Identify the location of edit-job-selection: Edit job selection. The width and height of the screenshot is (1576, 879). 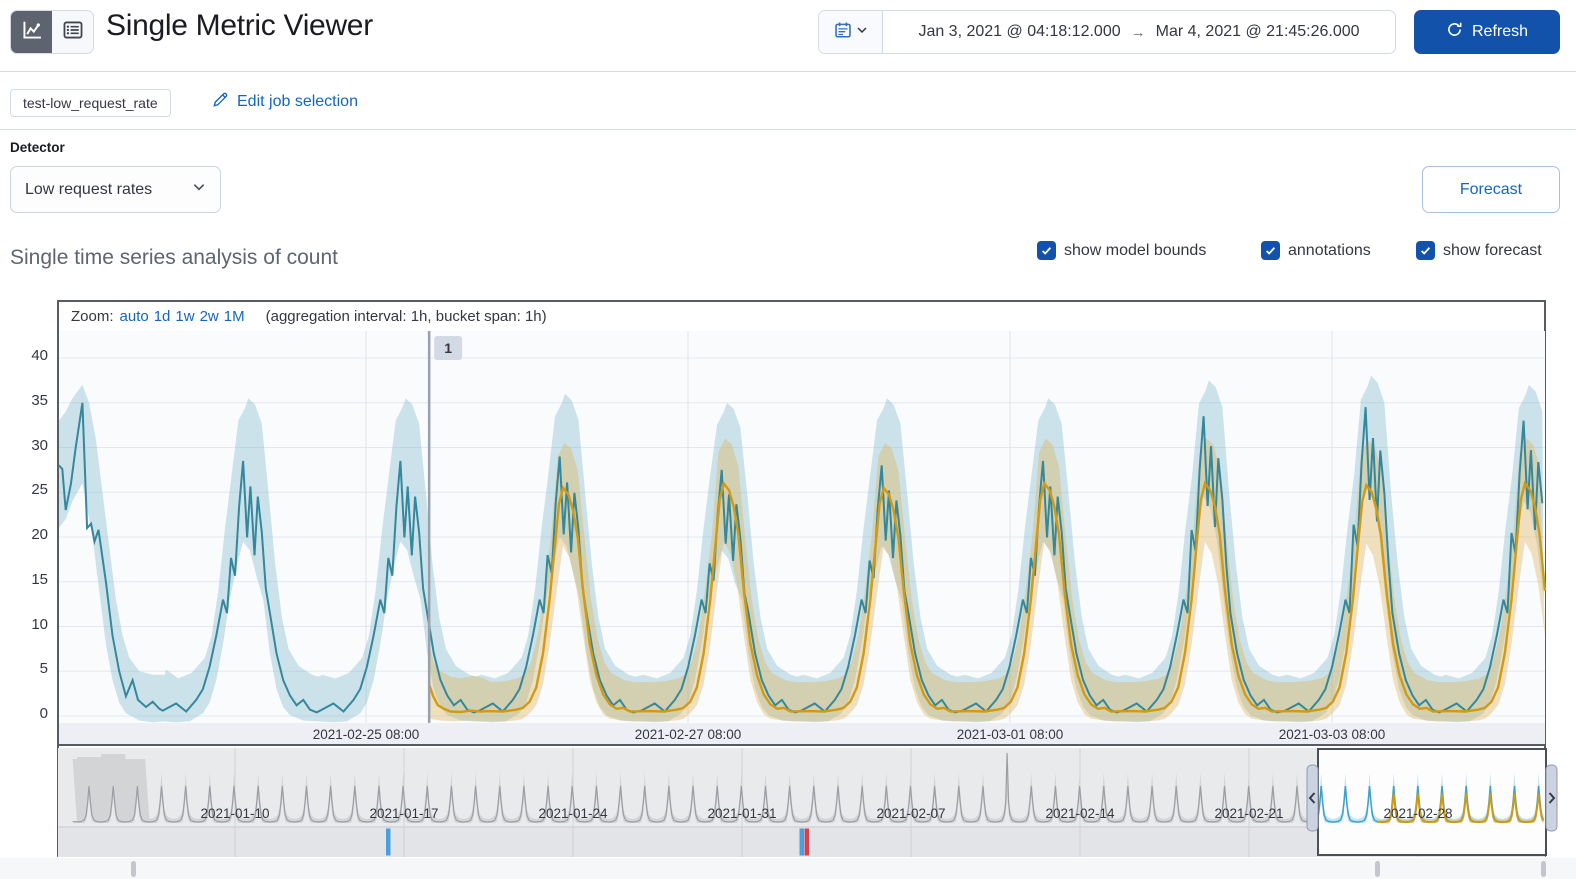
(285, 102).